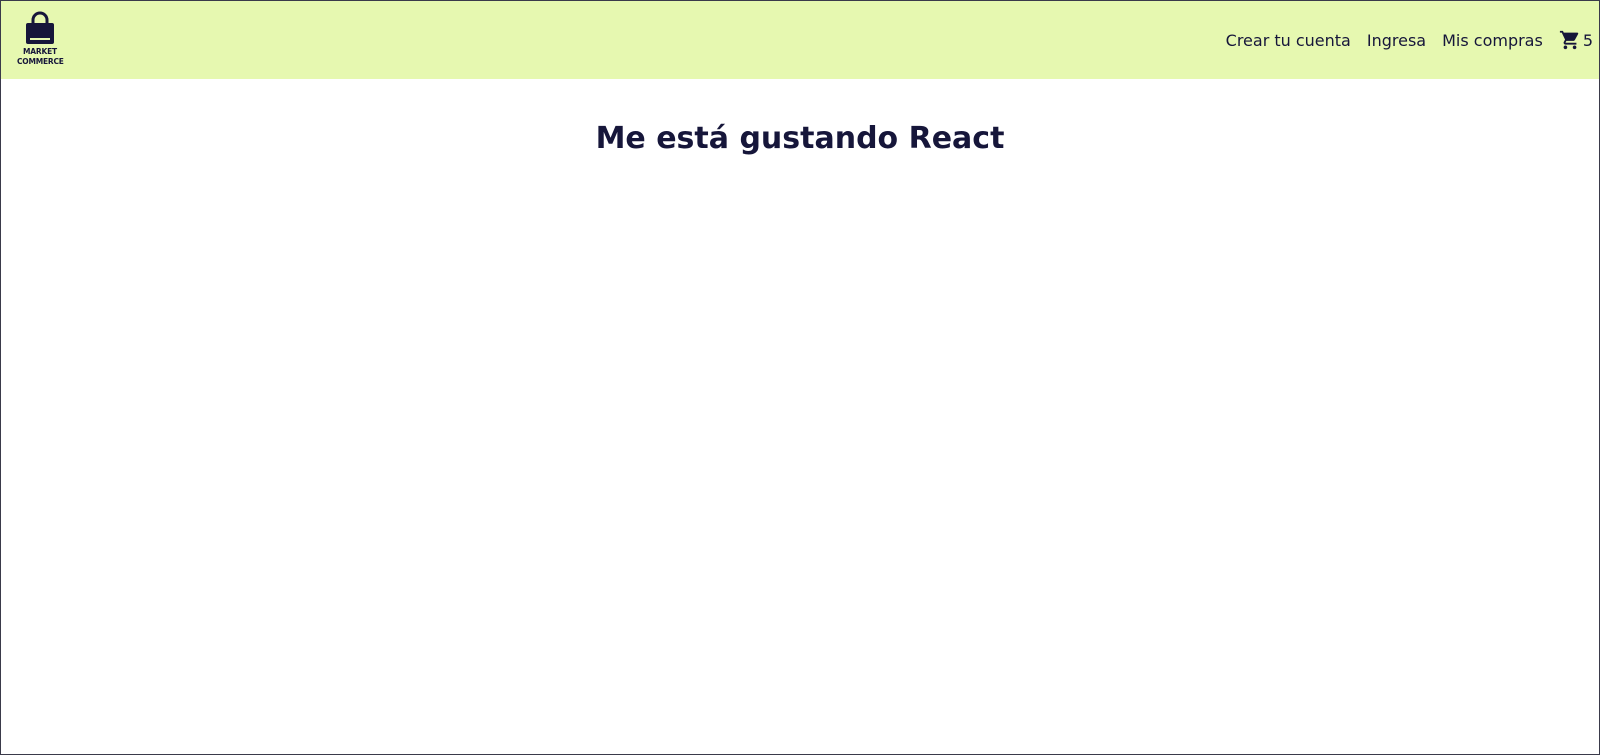  Describe the element at coordinates (800, 139) in the screenshot. I see `page-title: Me está gustando React` at that location.